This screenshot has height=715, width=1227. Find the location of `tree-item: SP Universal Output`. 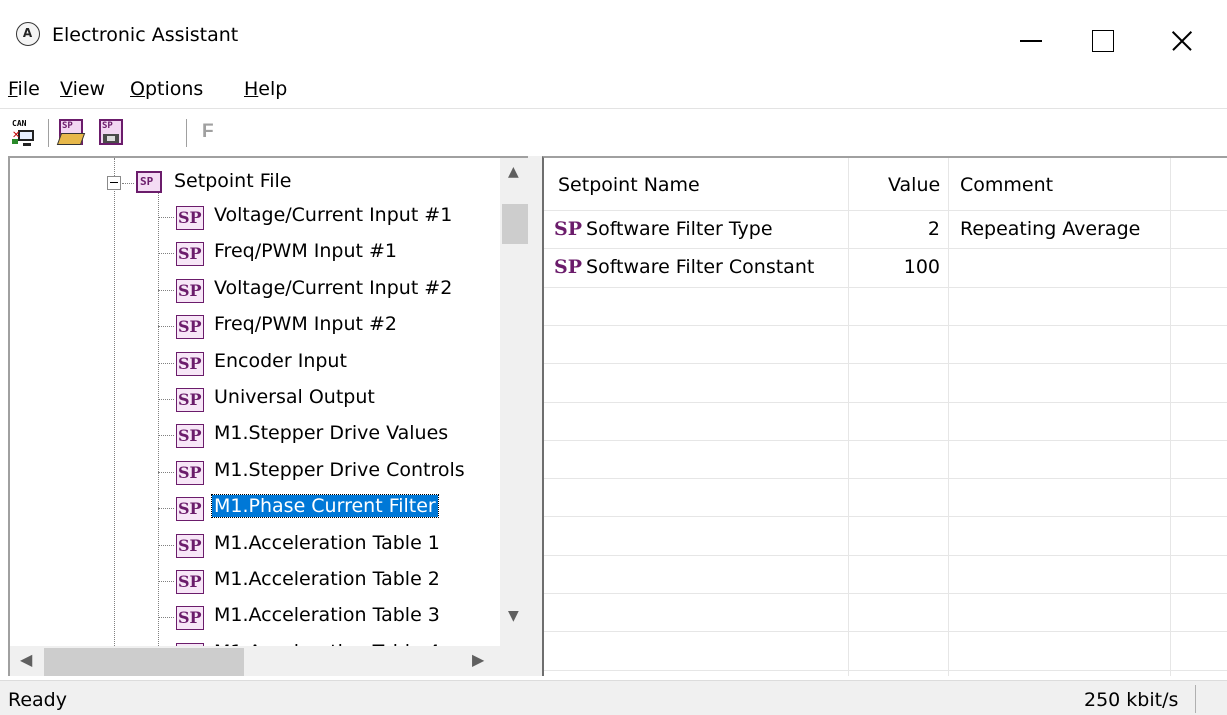

tree-item: SP Universal Output is located at coordinates (328, 399).